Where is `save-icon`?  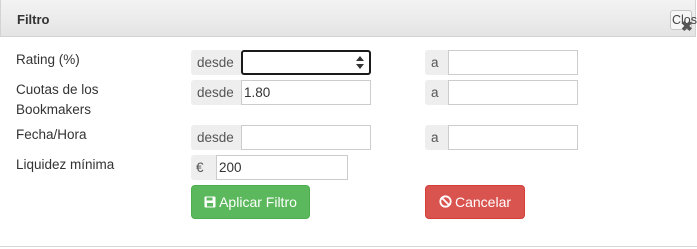 save-icon is located at coordinates (210, 203).